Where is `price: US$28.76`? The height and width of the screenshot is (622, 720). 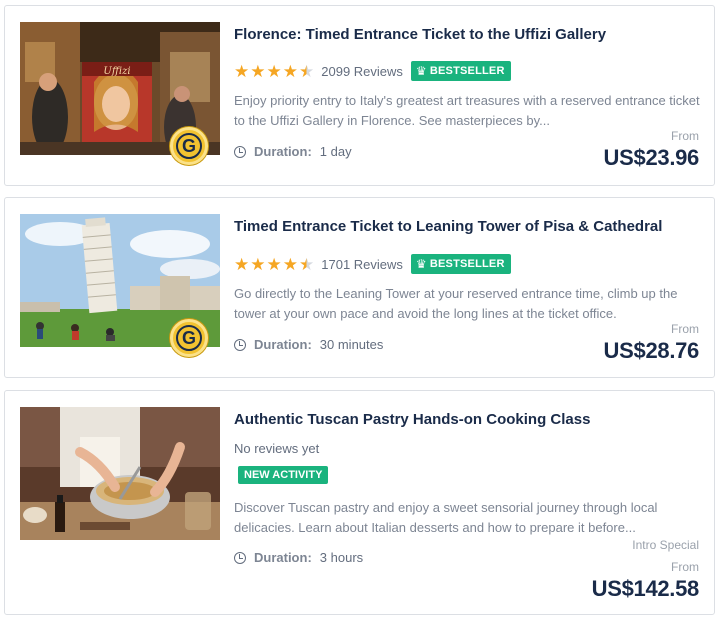 price: US$28.76 is located at coordinates (651, 350).